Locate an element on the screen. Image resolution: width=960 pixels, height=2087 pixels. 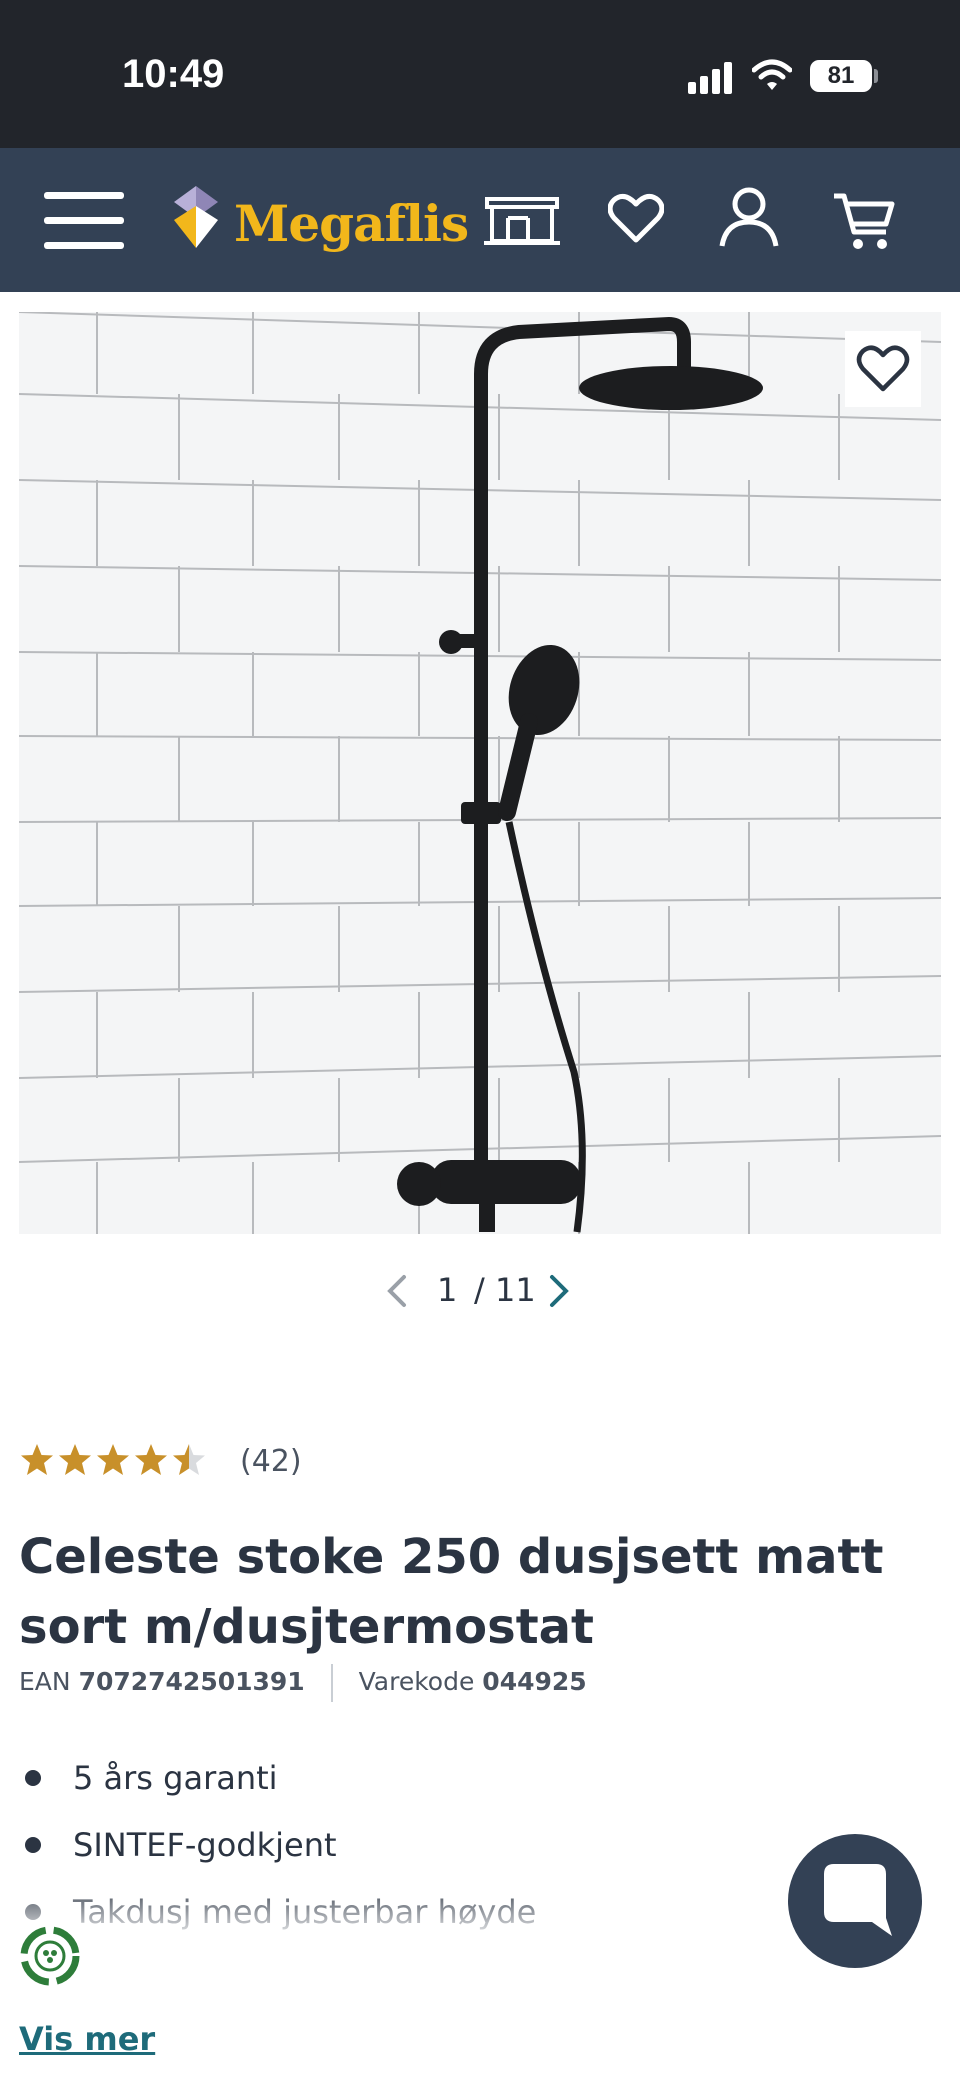
pager-current: 1 is located at coordinates (447, 1290).